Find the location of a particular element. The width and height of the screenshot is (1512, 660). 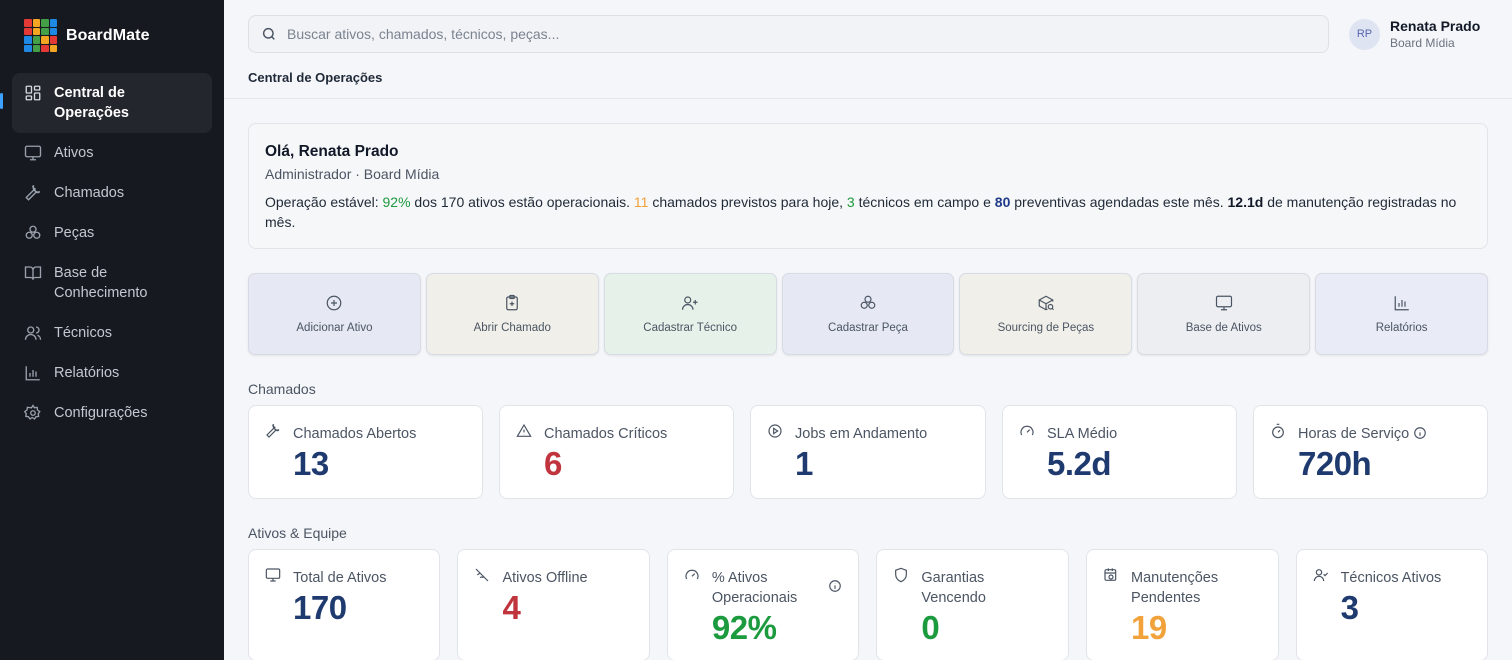

metric-value: 6 is located at coordinates (553, 463).